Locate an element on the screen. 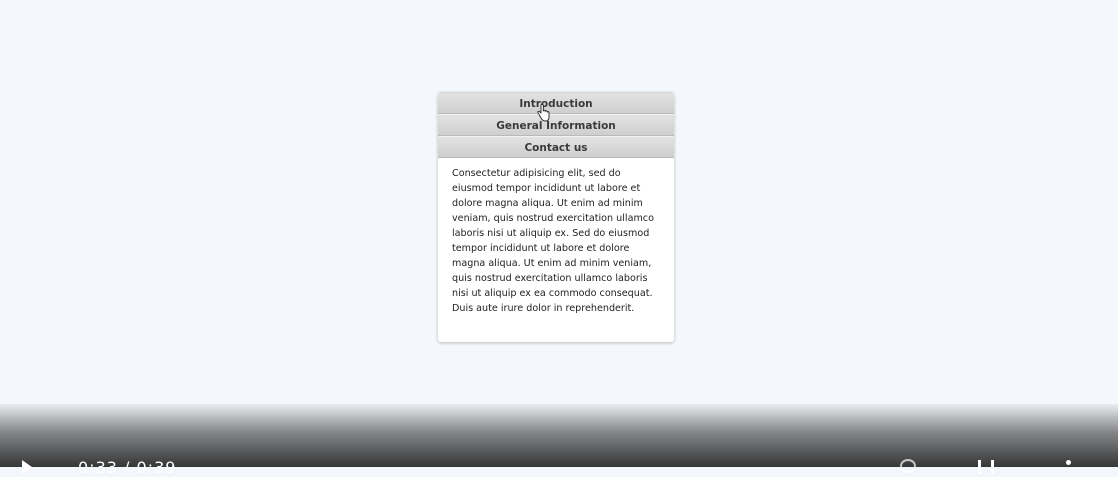  accordion-header-general-information: General Information is located at coordinates (556, 125).